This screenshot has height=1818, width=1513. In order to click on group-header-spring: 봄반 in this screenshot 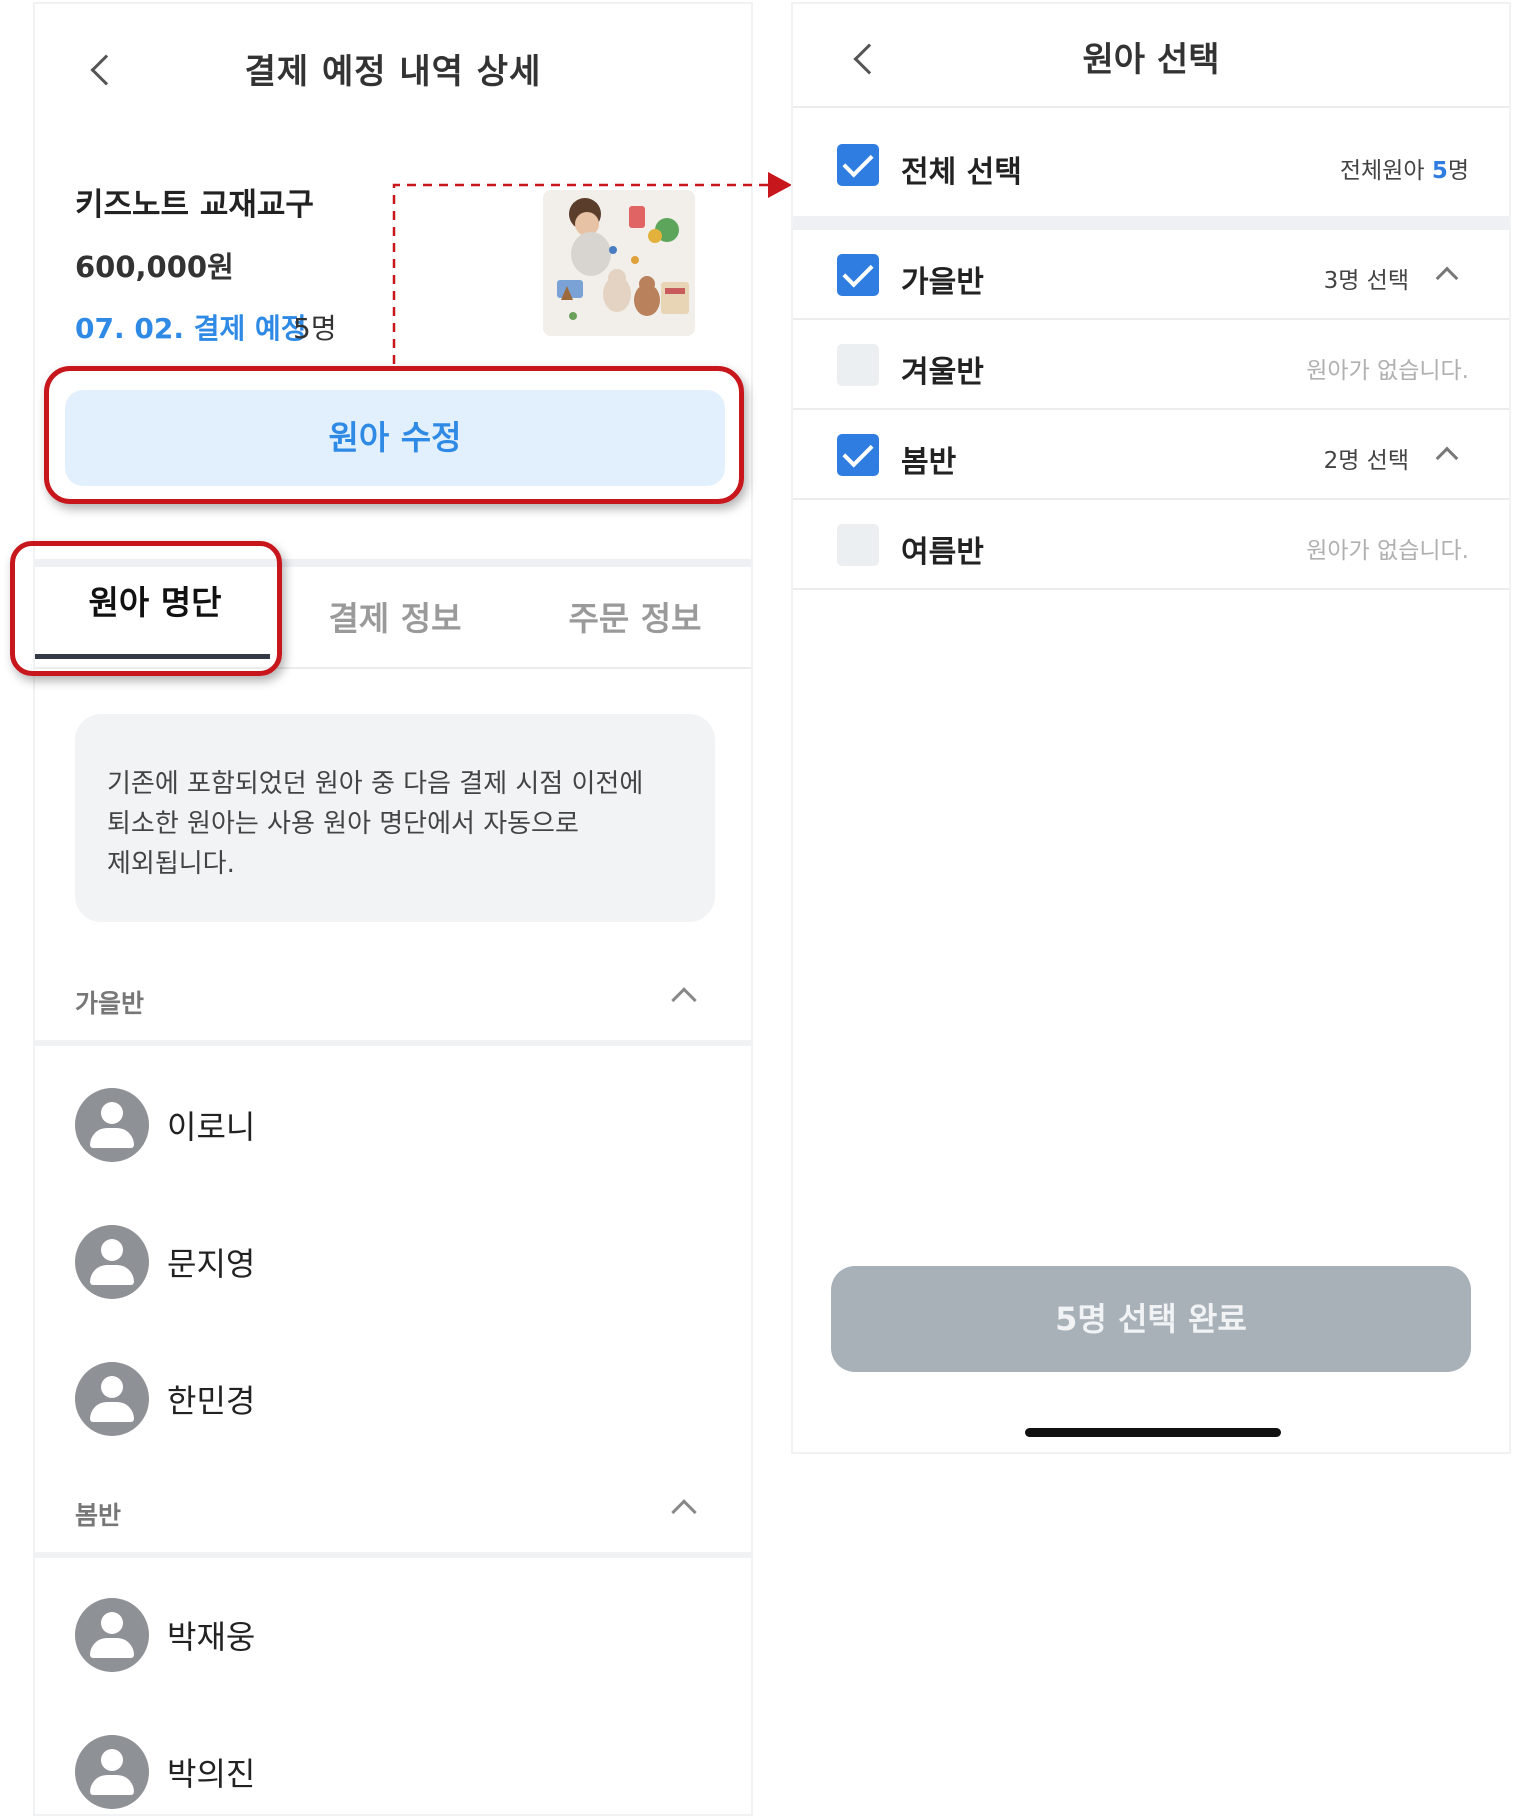, I will do `click(393, 1513)`.